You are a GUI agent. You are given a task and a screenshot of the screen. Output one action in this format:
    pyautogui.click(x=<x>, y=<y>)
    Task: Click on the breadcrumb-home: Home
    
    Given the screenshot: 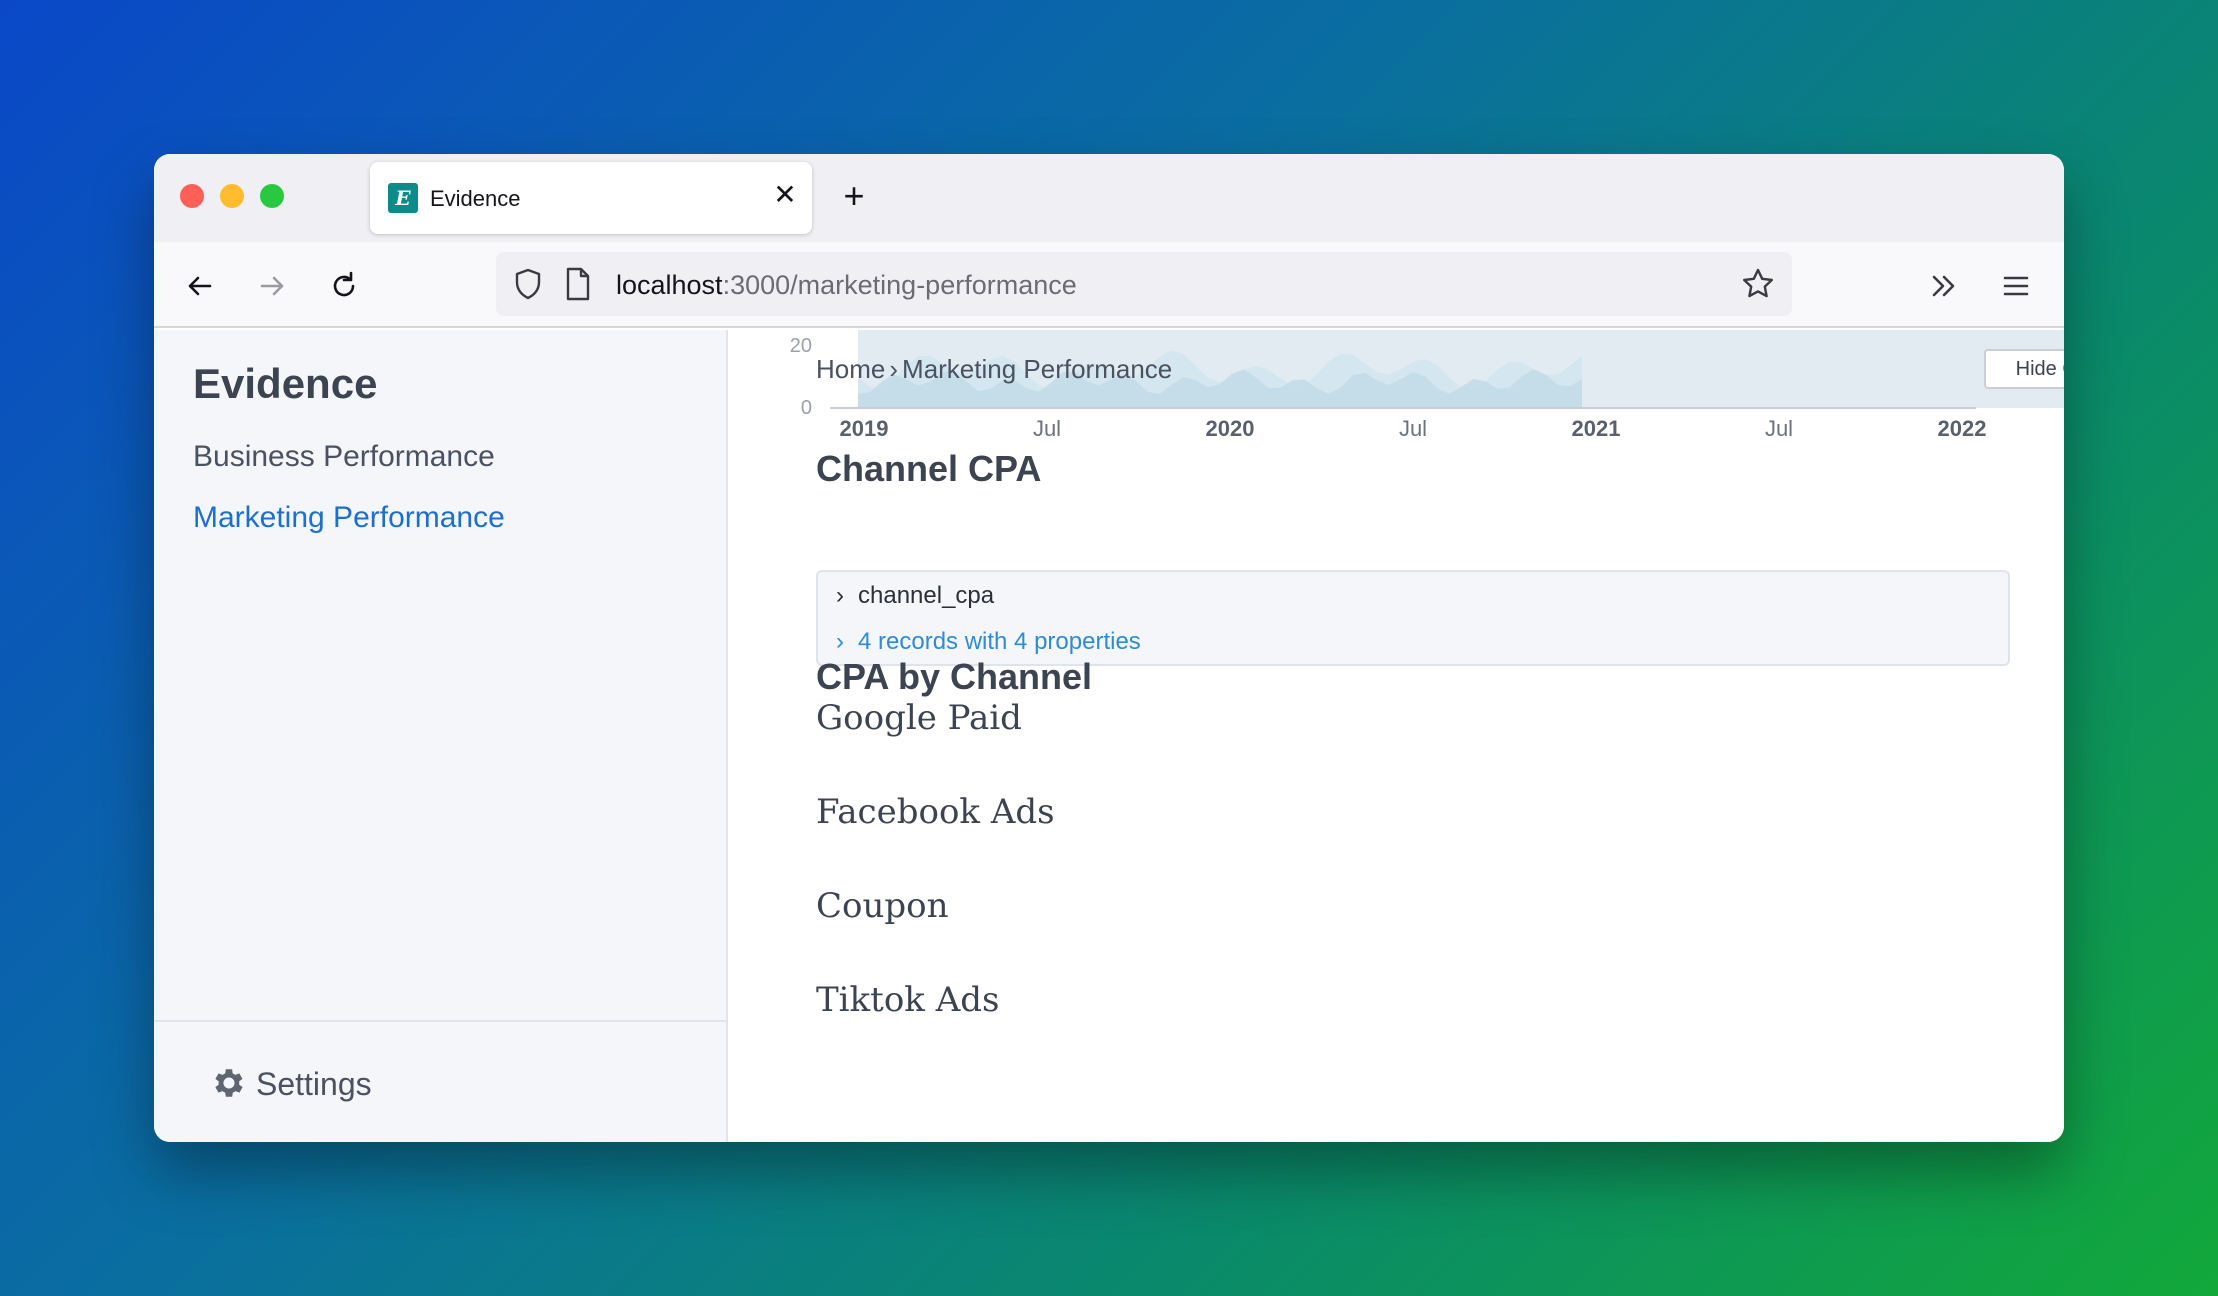 What is the action you would take?
    pyautogui.click(x=850, y=369)
    